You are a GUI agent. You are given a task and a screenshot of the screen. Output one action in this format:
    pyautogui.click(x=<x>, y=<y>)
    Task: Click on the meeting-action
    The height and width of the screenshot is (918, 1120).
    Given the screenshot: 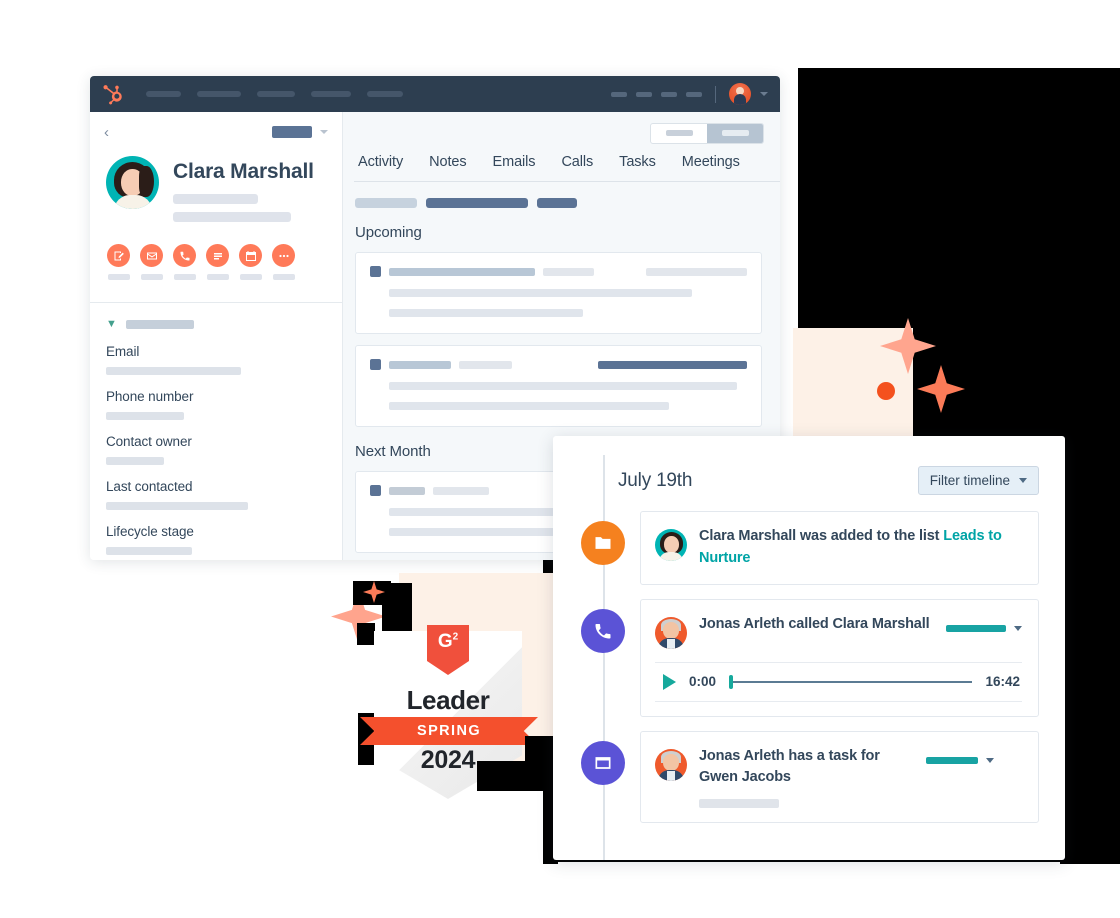 What is the action you would take?
    pyautogui.click(x=250, y=262)
    